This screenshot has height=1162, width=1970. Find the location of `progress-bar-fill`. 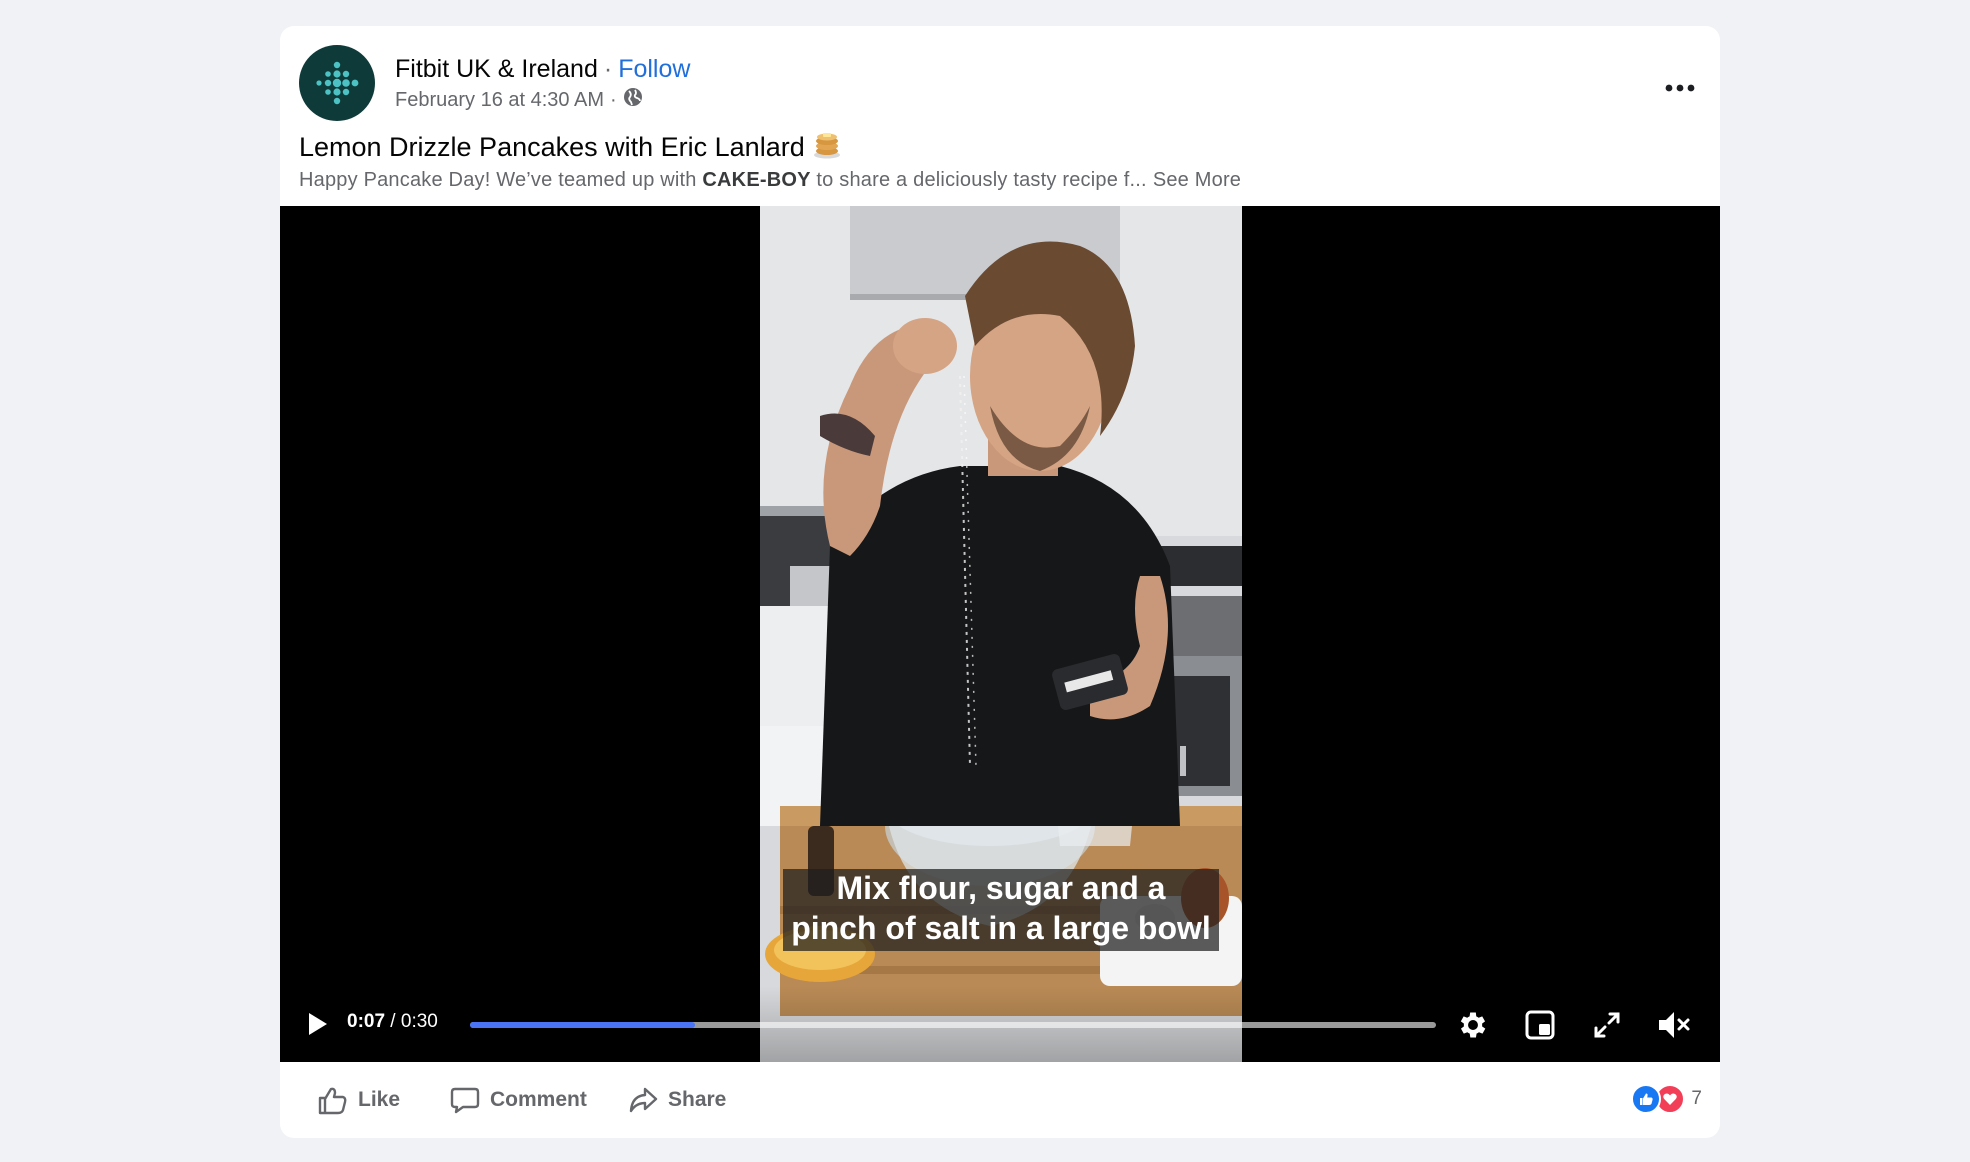

progress-bar-fill is located at coordinates (583, 1025).